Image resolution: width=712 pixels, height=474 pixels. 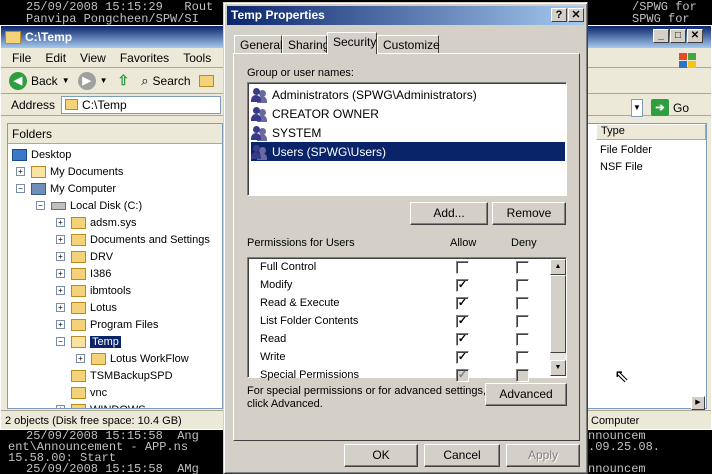 What do you see at coordinates (102, 256) in the screenshot?
I see `tree-item-label: DRV` at bounding box center [102, 256].